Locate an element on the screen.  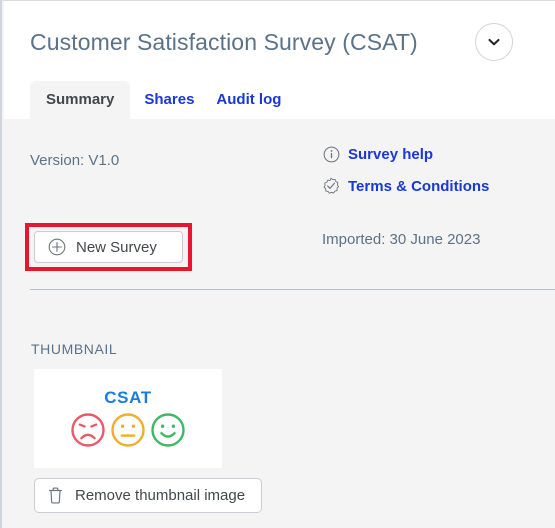
satisfaction-faces is located at coordinates (128, 430).